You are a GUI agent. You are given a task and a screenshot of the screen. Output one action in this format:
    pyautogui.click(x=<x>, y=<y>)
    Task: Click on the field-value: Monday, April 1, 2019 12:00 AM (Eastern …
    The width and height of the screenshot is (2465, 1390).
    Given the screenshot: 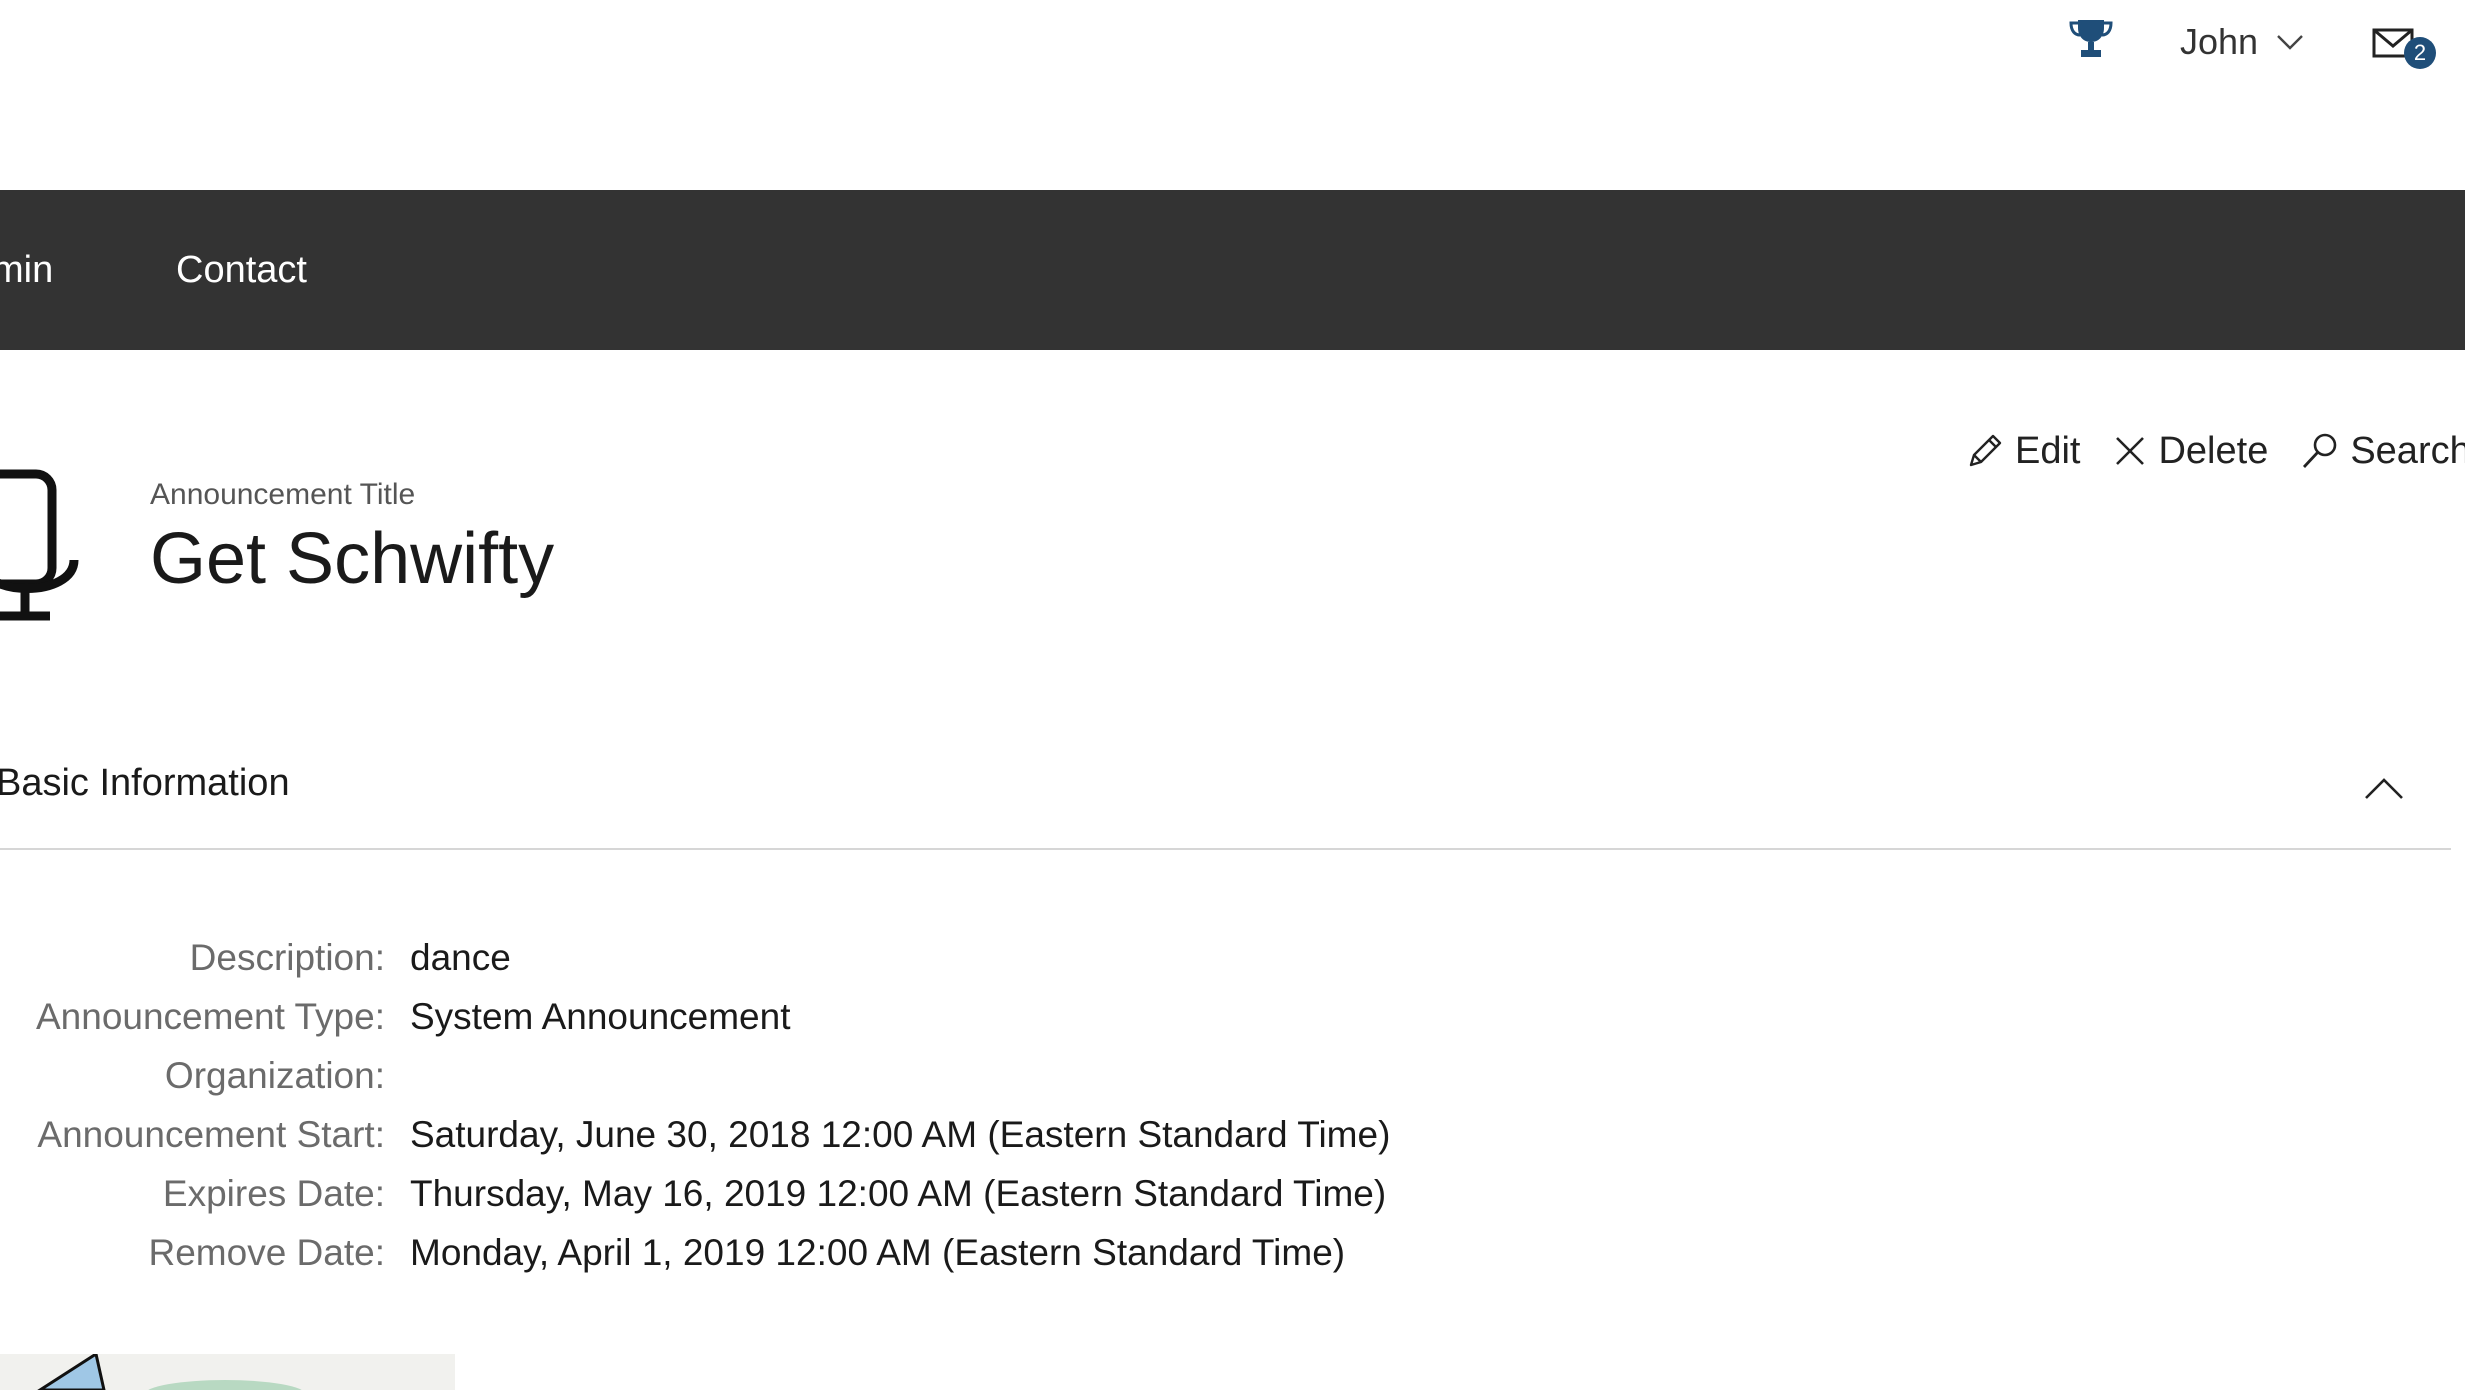 What is the action you would take?
    pyautogui.click(x=878, y=1252)
    